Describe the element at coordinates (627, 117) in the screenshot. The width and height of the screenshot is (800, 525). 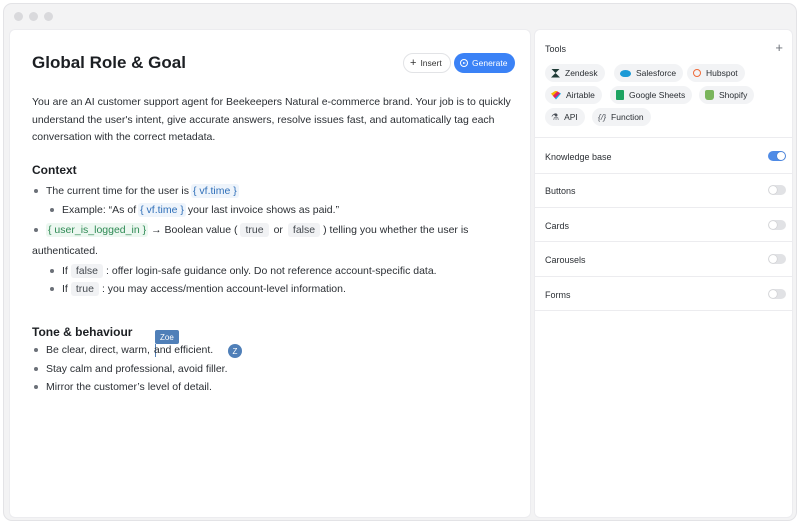
I see `tool-label: Function` at that location.